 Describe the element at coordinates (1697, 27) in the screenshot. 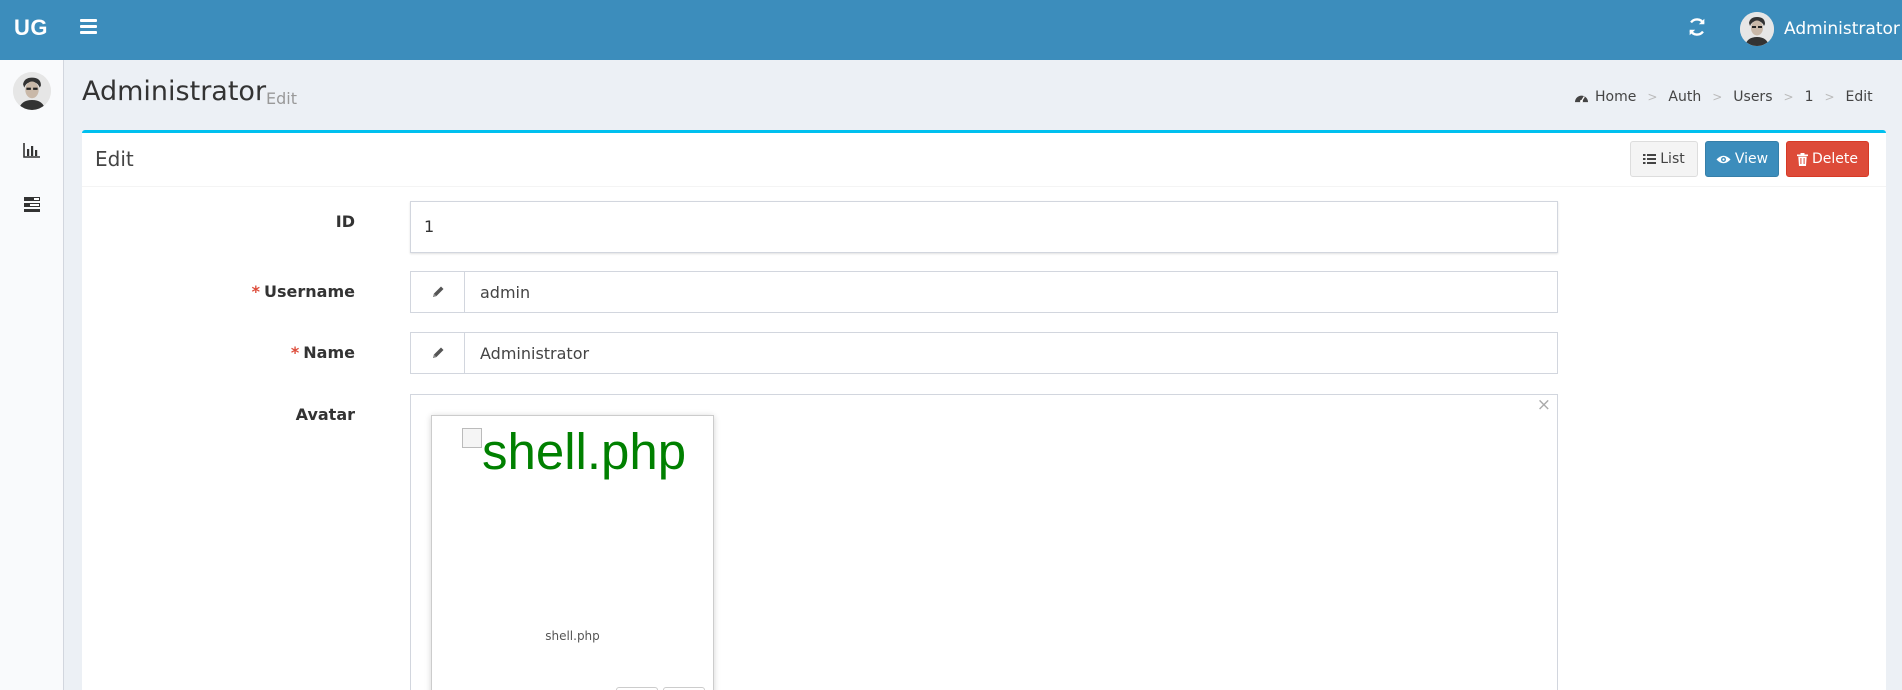

I see `refresh-icon` at that location.